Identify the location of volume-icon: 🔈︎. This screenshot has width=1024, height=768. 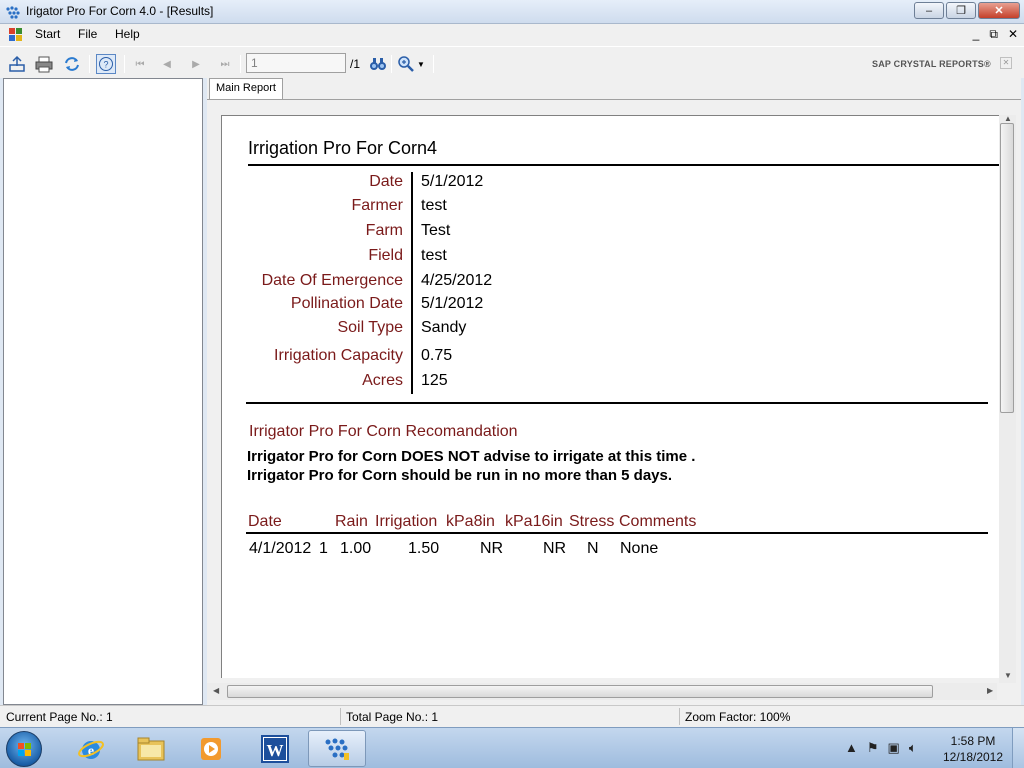
(913, 748).